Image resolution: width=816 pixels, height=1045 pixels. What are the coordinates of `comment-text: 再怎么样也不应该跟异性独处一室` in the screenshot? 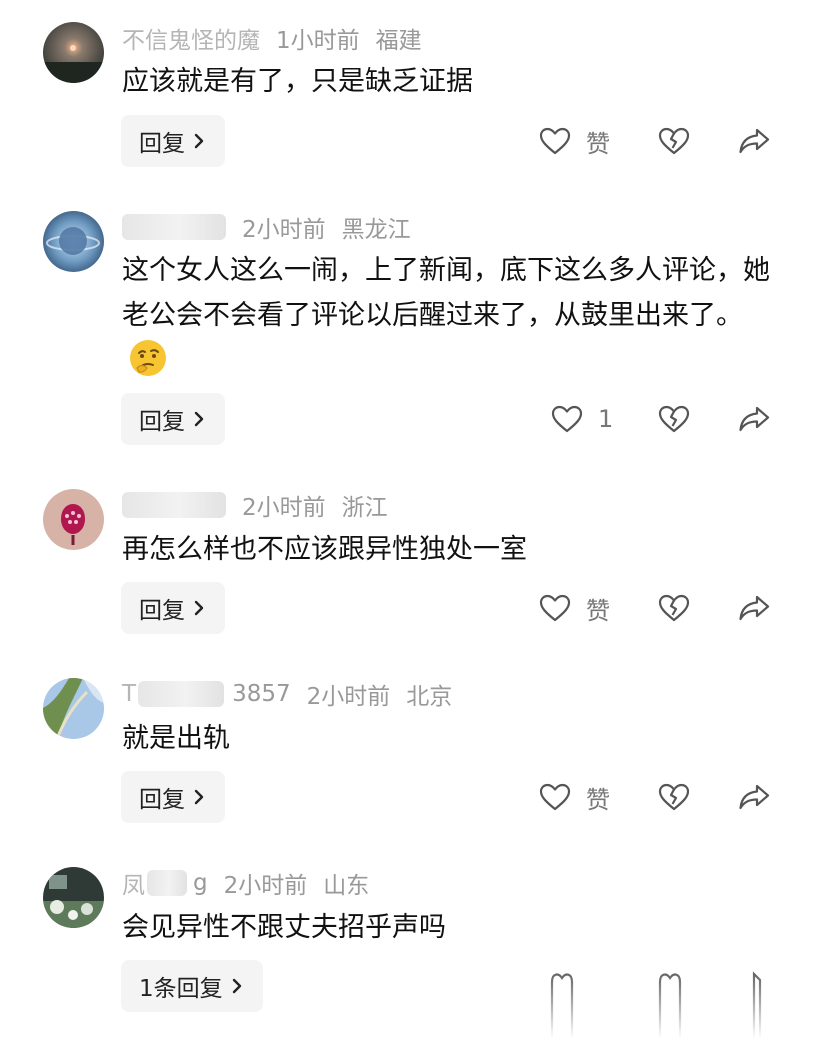 It's located at (324, 549).